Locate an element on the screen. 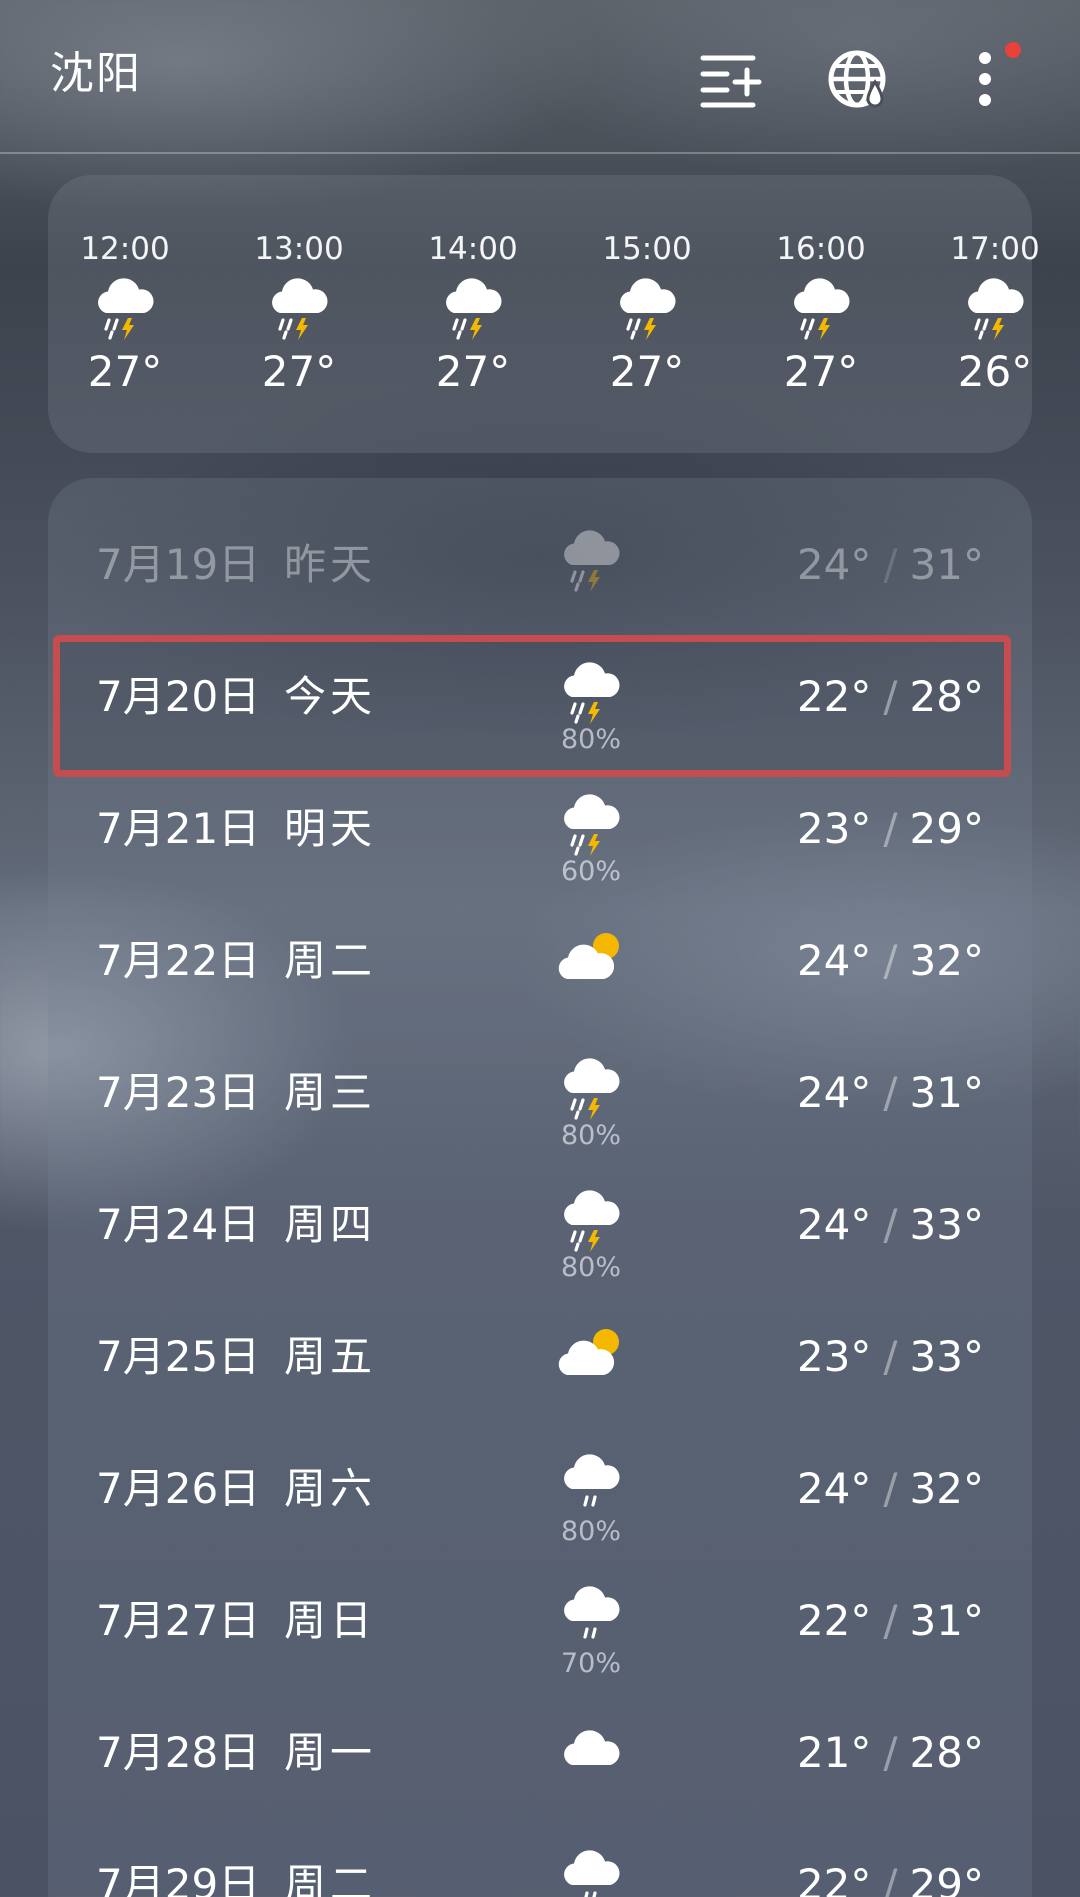 The width and height of the screenshot is (1080, 1897). day-date: 7月20日 is located at coordinates (178, 696).